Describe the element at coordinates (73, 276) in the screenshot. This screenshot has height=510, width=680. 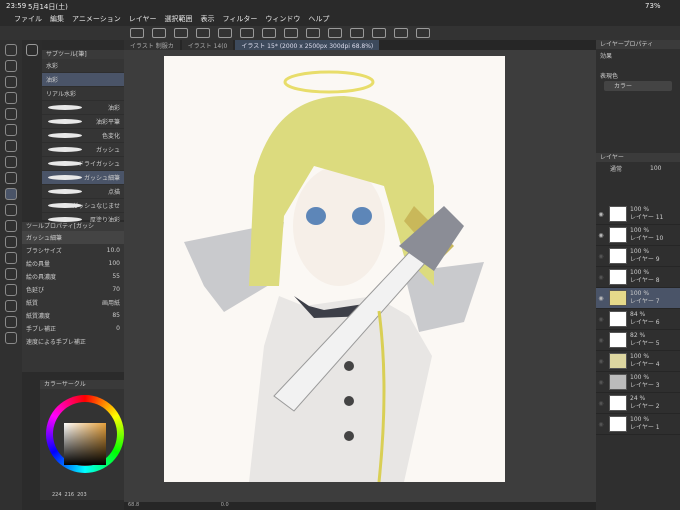
I see `prop-row: 絵の具濃度 55` at that location.